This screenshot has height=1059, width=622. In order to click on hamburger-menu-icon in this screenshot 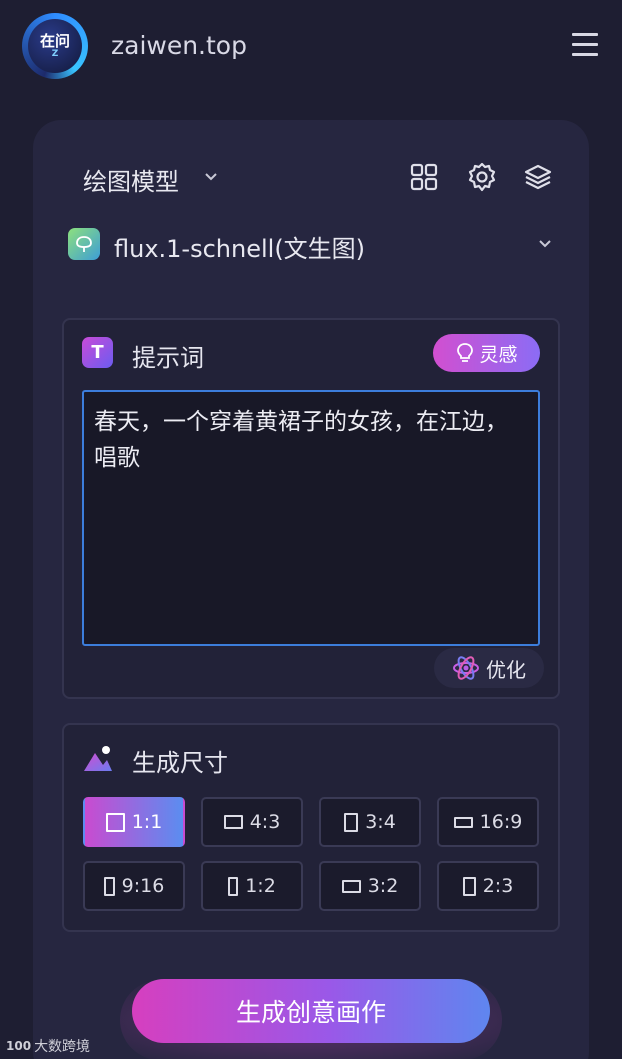, I will do `click(585, 47)`.